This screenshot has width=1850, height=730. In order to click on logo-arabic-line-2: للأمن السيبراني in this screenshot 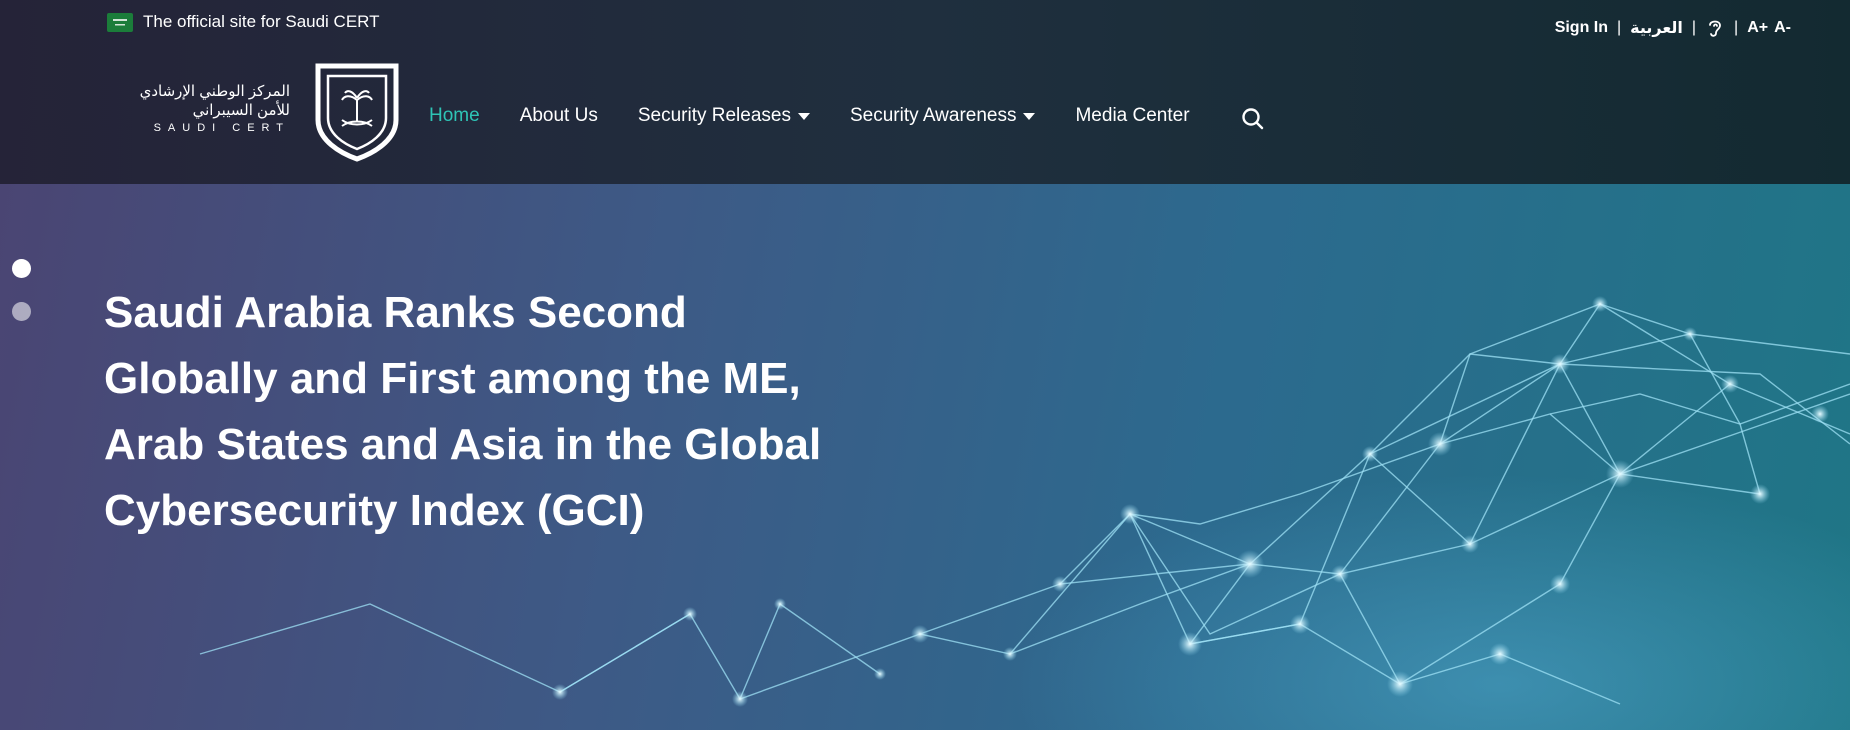, I will do `click(241, 110)`.